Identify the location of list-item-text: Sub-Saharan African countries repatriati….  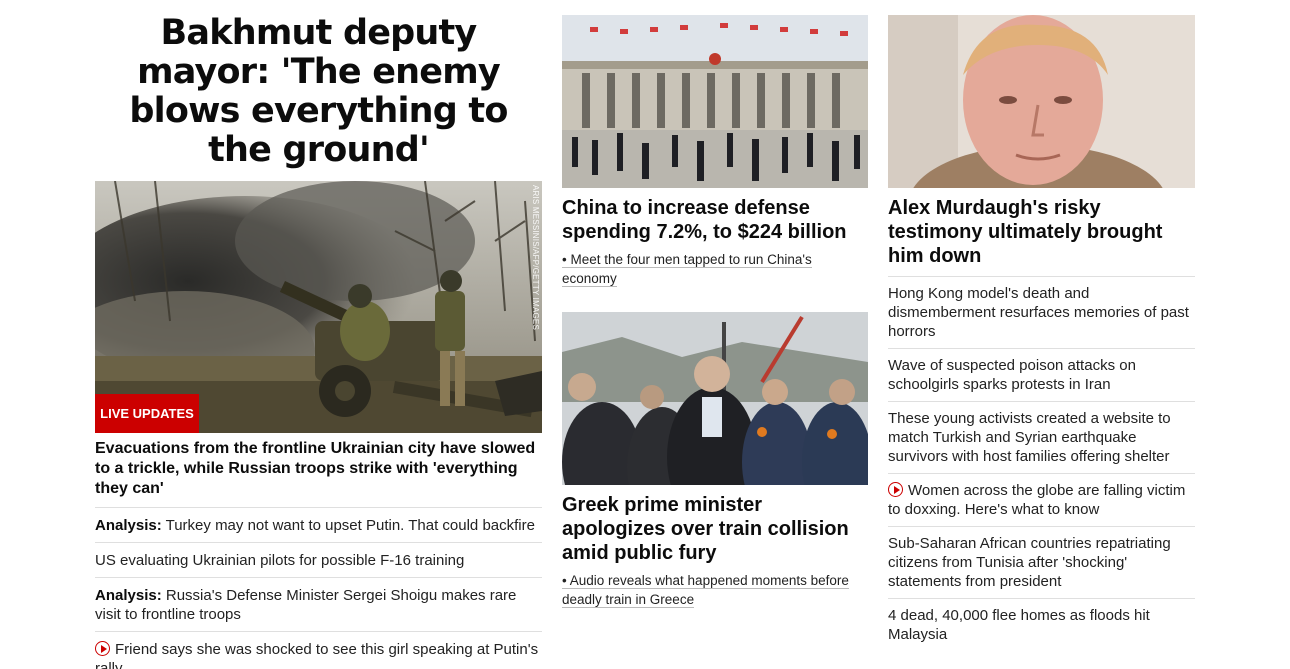
(1029, 562).